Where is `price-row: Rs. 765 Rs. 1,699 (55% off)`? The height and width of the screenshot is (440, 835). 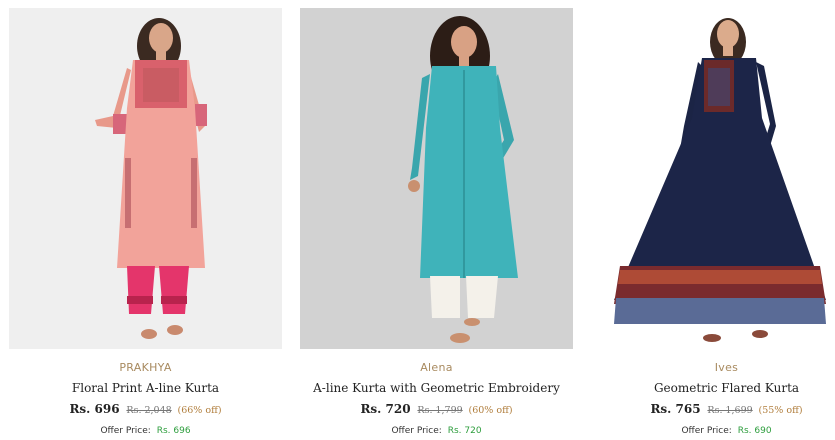 price-row: Rs. 765 Rs. 1,699 (55% off) is located at coordinates (712, 410).